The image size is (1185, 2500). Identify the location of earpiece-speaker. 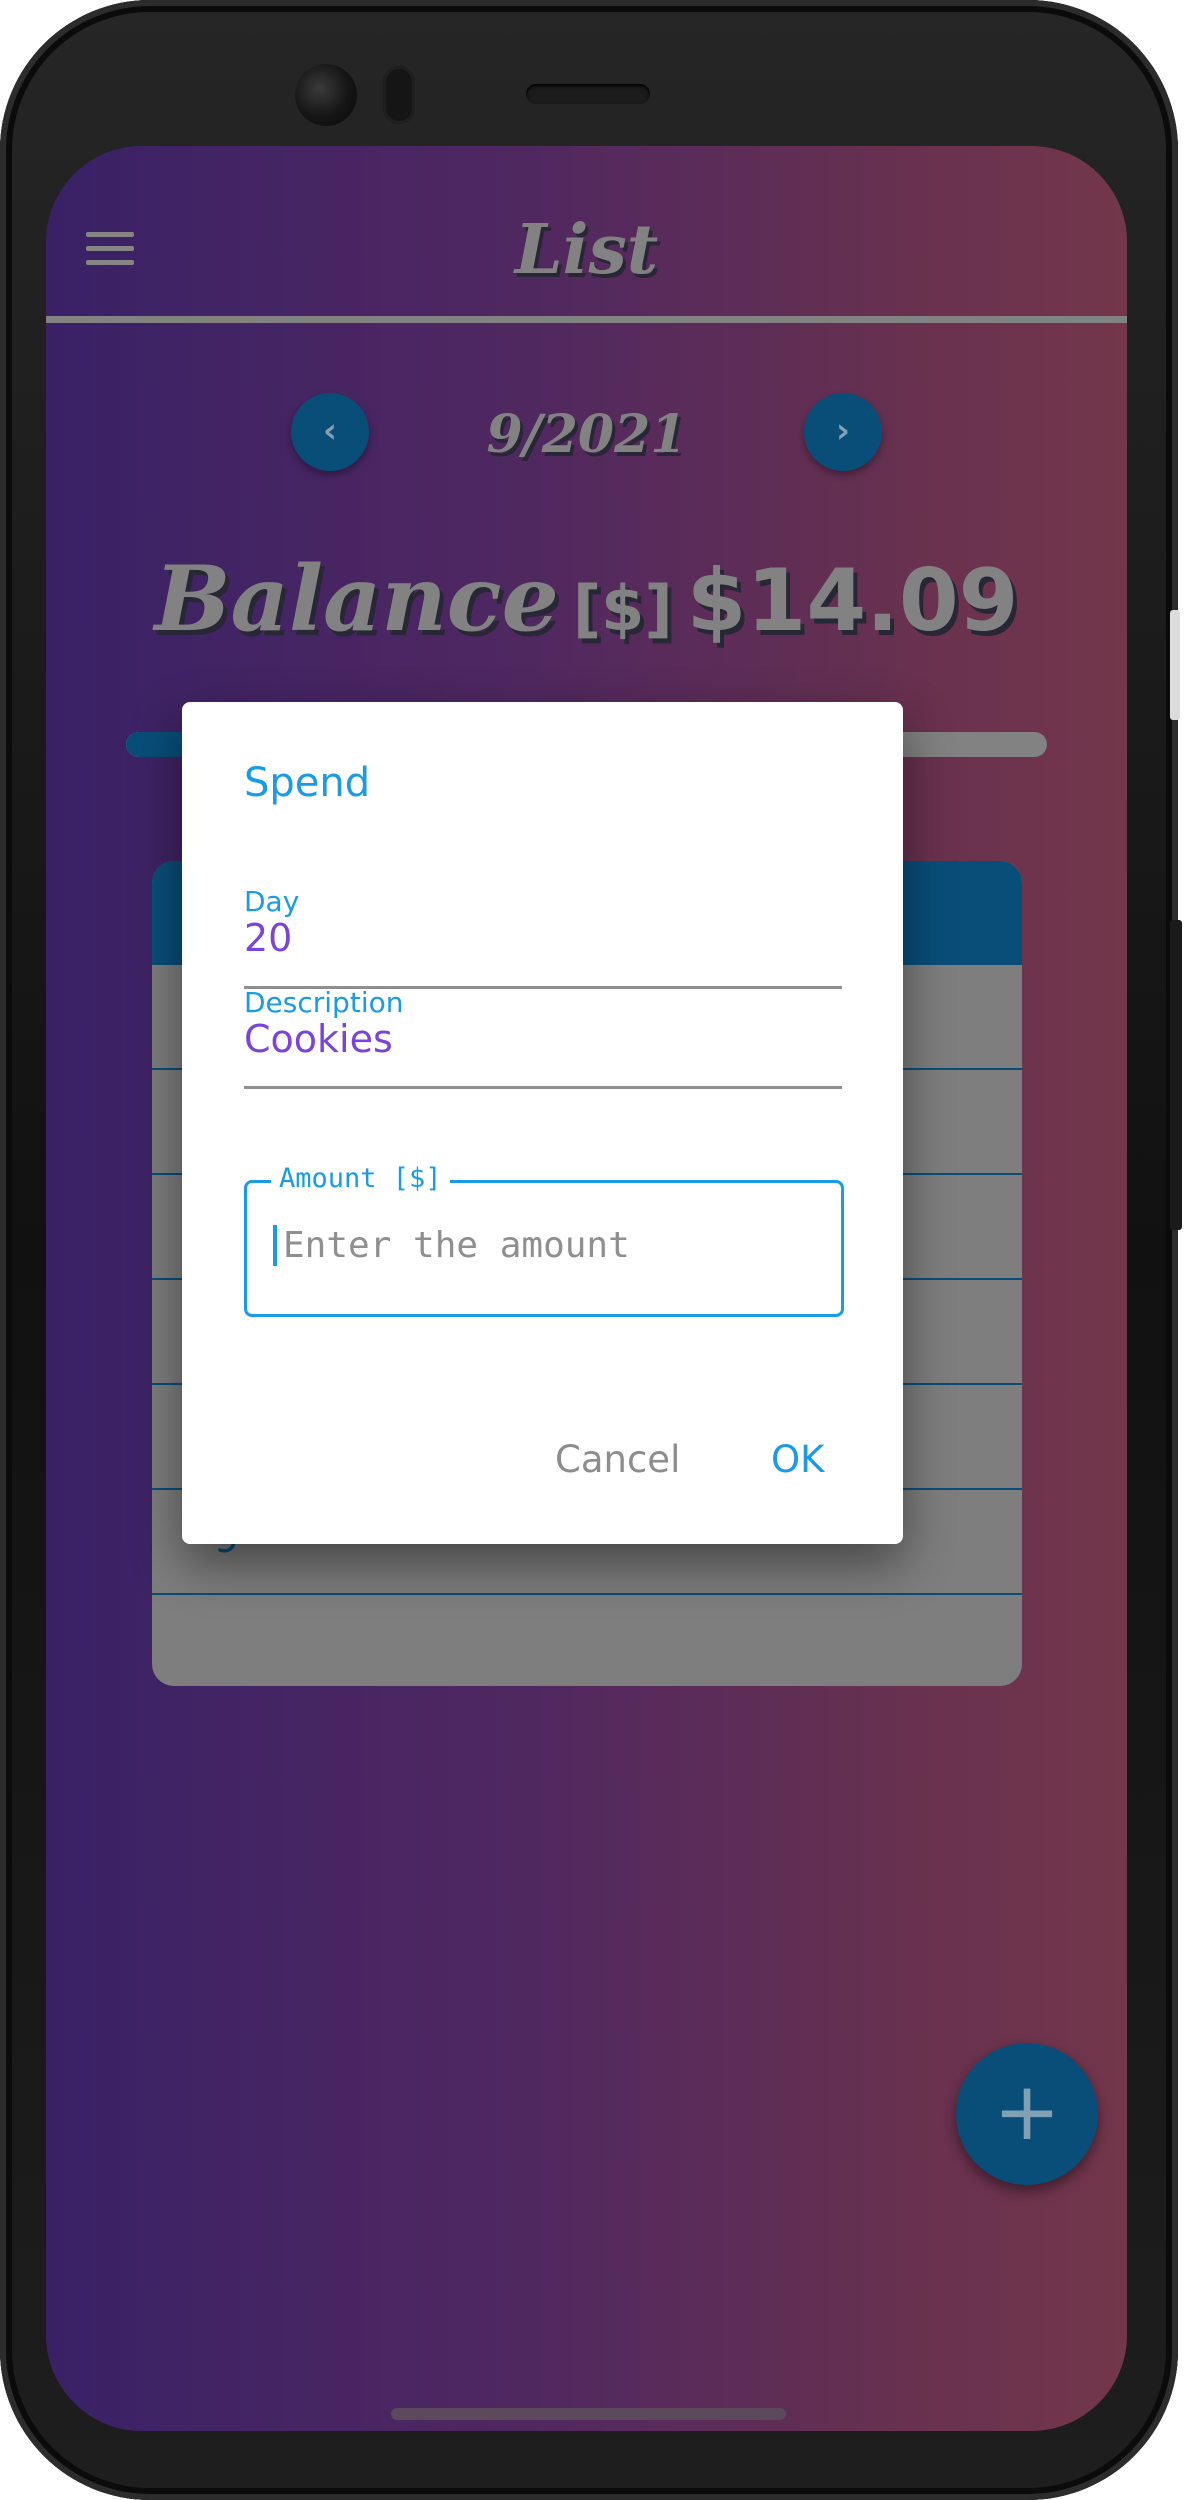
(588, 94).